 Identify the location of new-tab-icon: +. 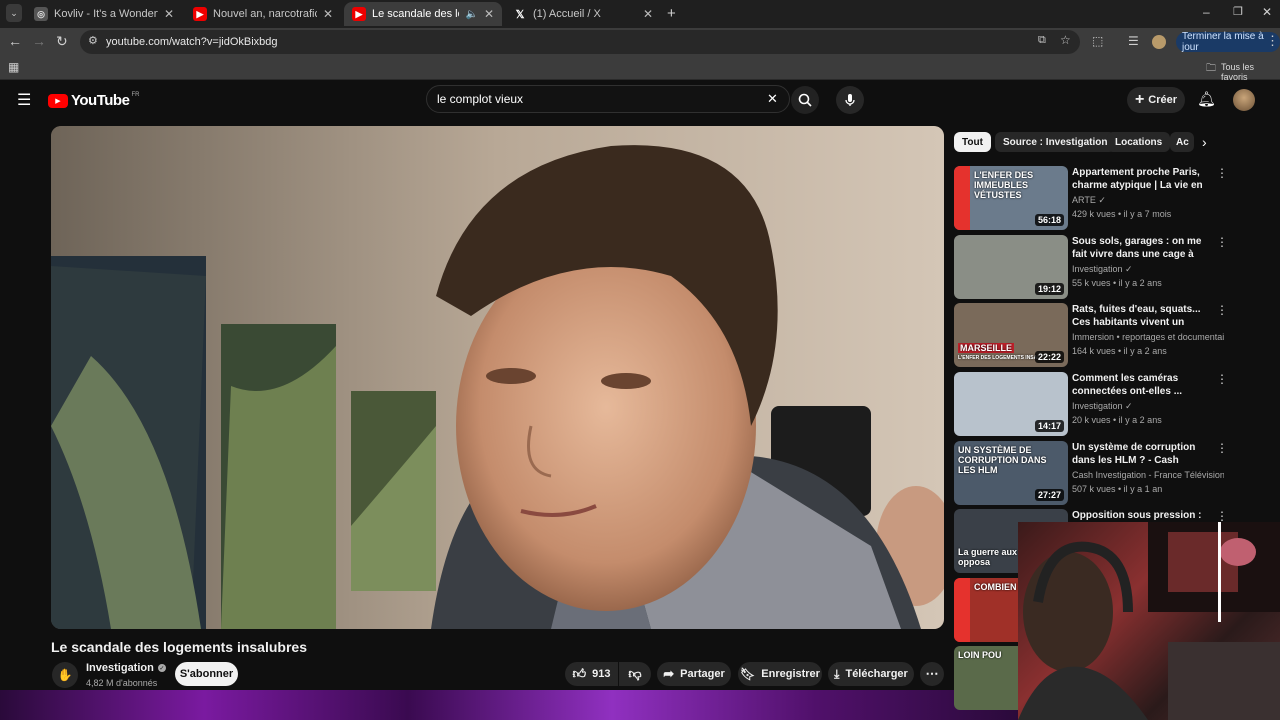
(671, 13).